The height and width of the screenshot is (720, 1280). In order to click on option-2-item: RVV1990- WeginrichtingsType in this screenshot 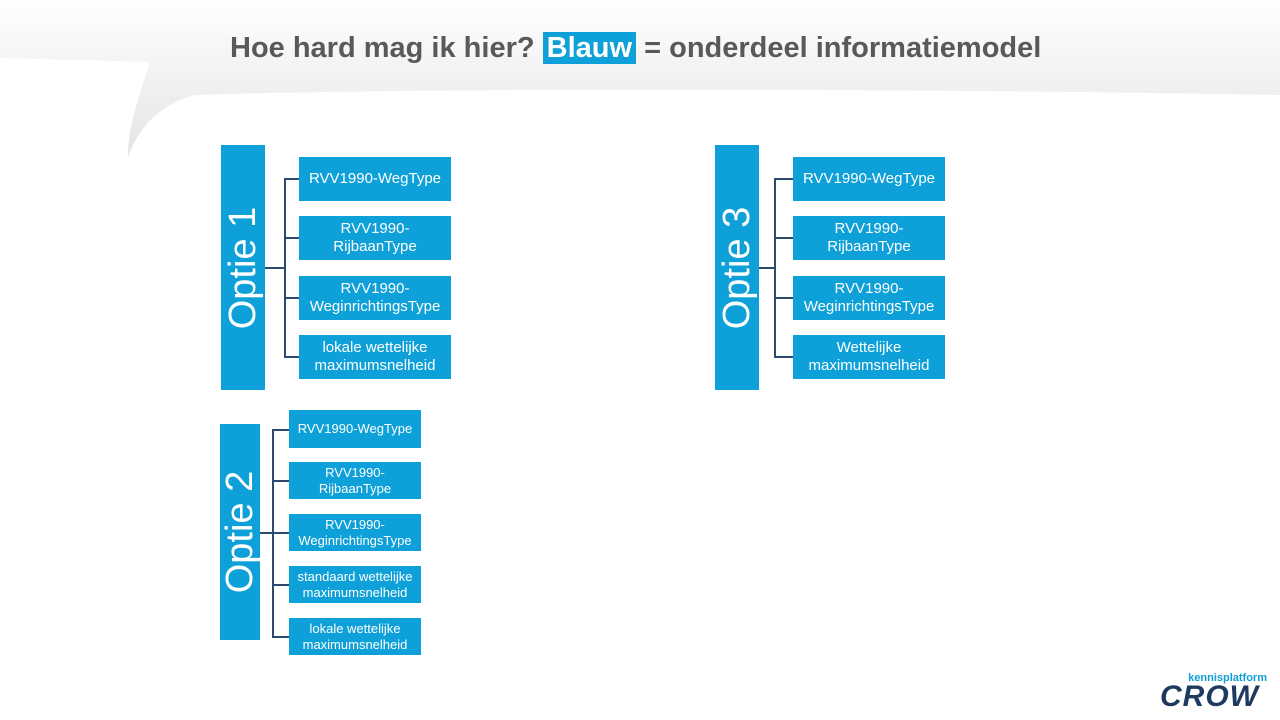, I will do `click(355, 532)`.